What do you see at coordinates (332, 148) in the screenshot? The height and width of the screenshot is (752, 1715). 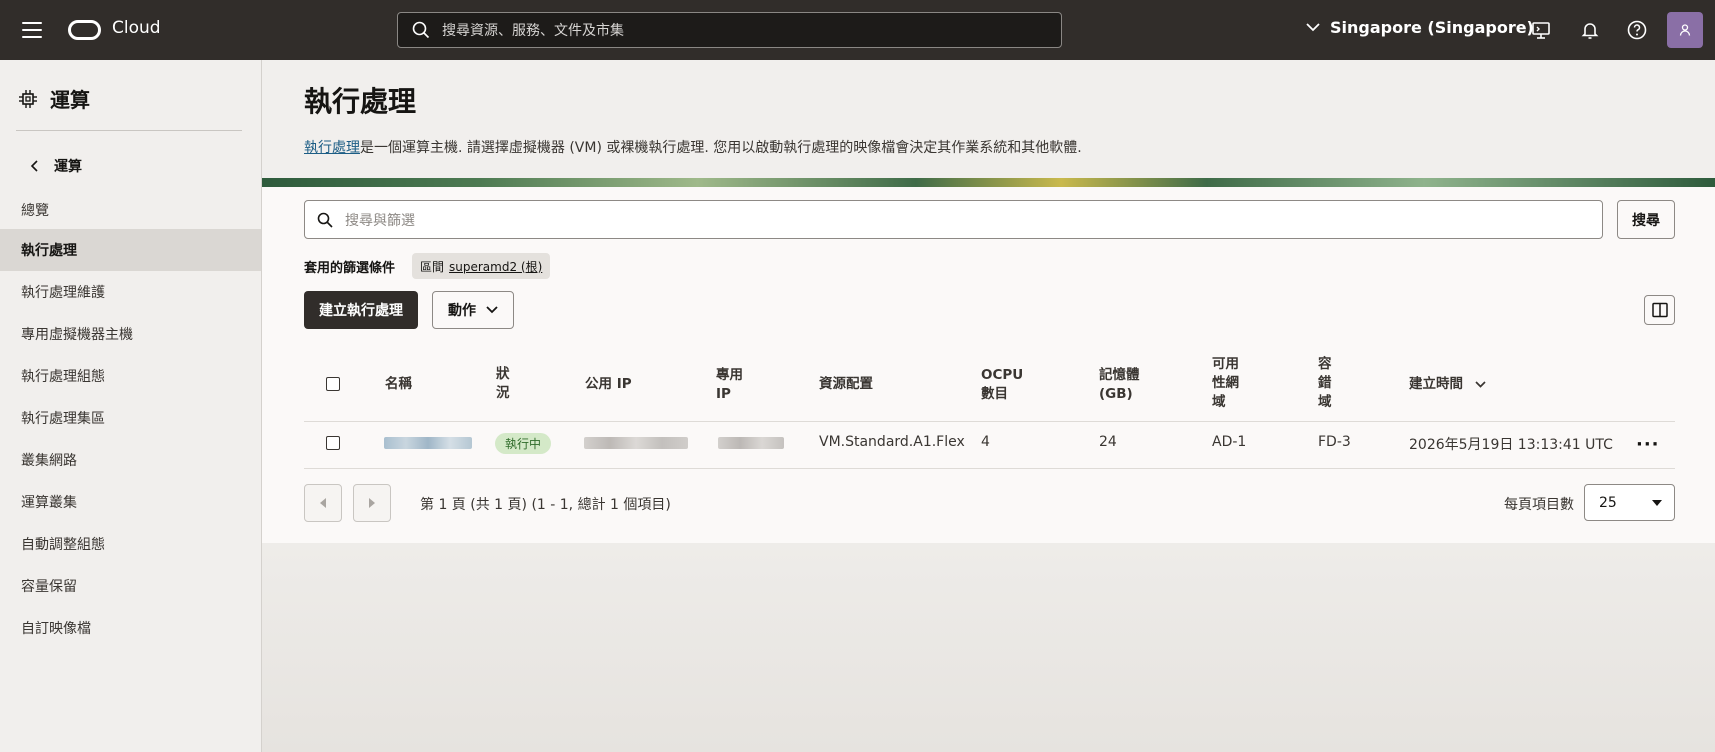 I see `instances-doc-link: 執行處理` at bounding box center [332, 148].